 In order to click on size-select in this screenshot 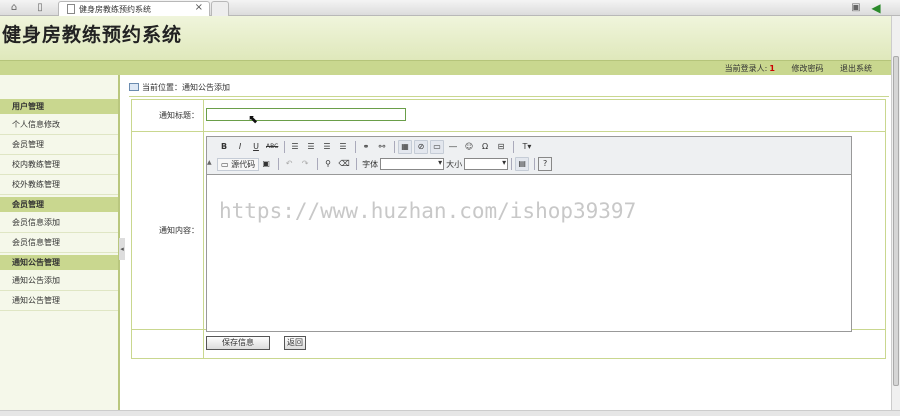, I will do `click(486, 164)`.